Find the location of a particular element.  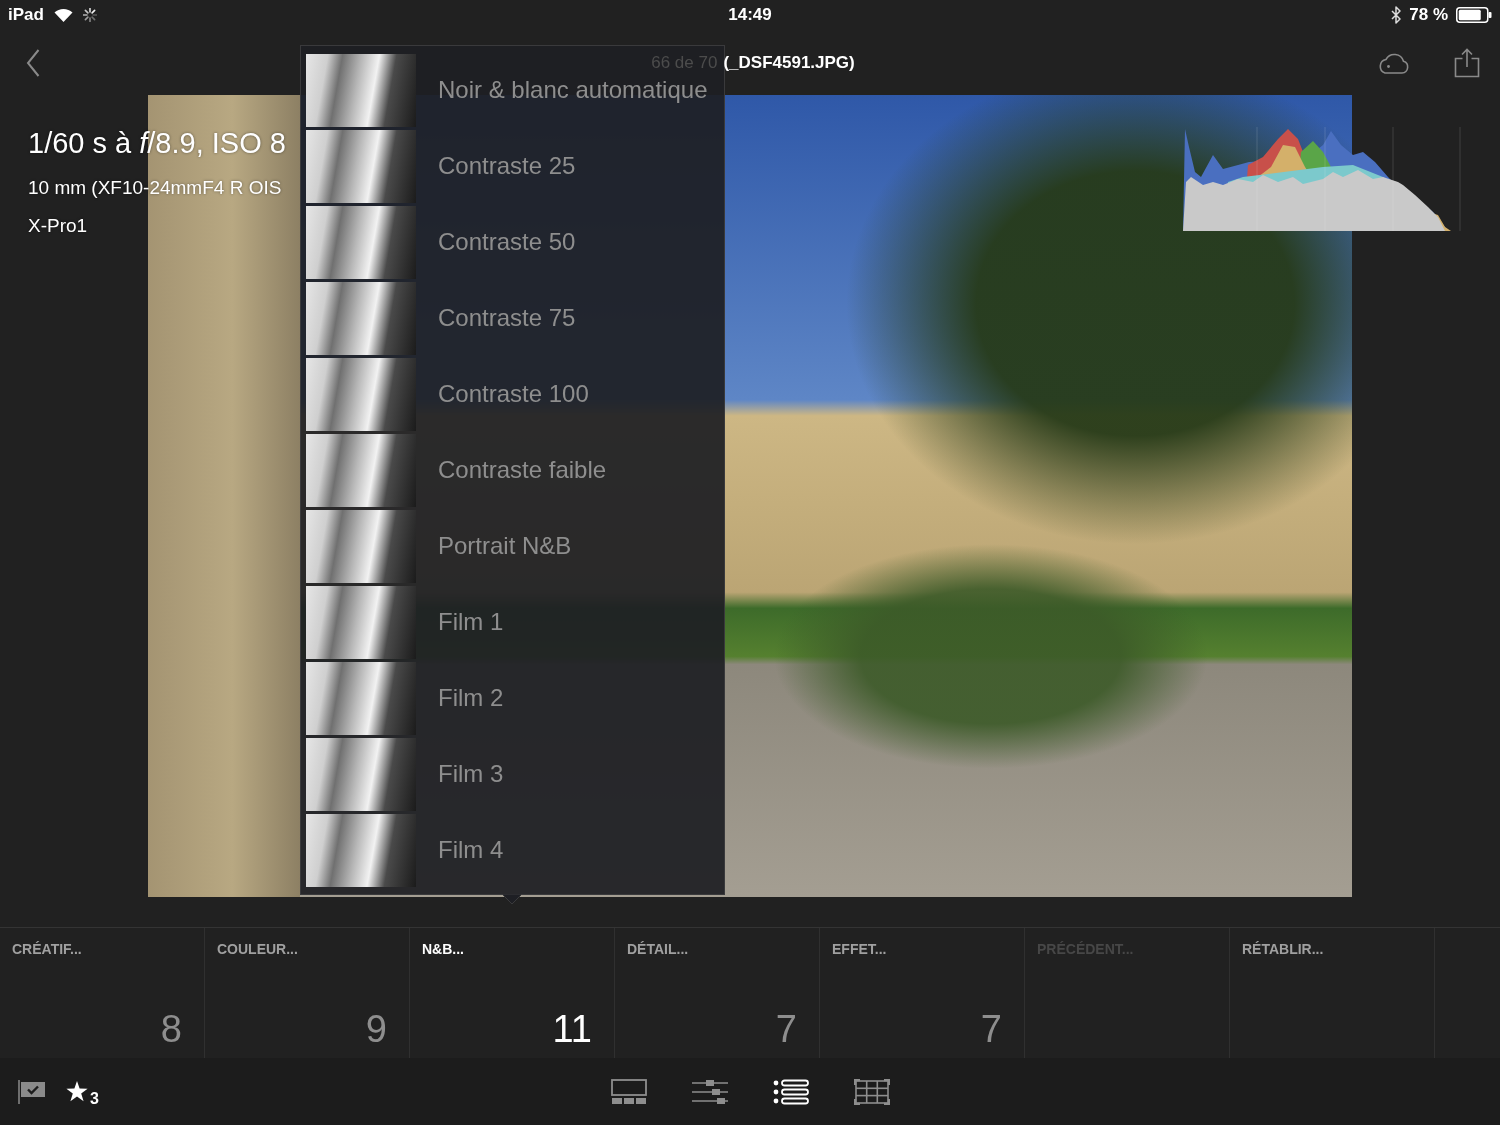

rating-count: 3 is located at coordinates (94, 1099).